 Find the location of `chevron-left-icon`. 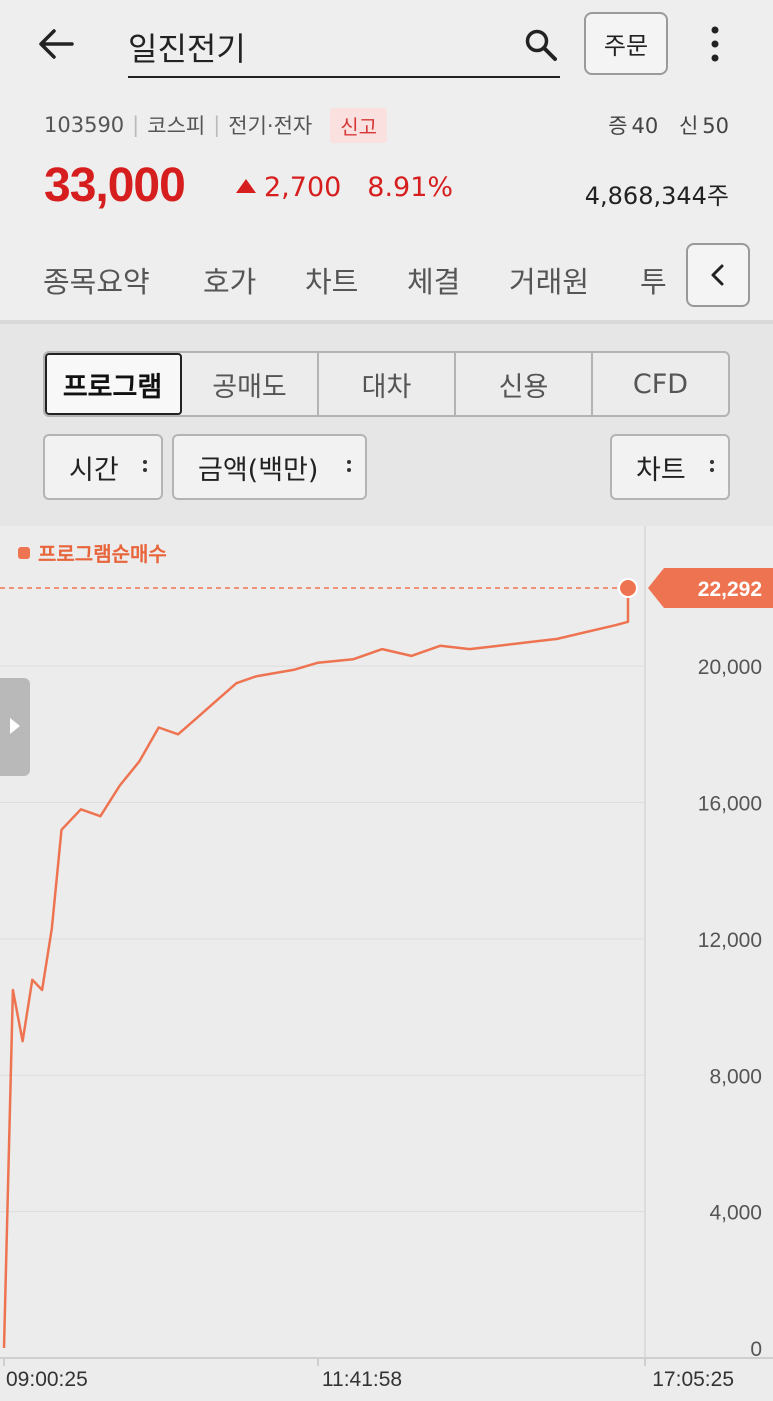

chevron-left-icon is located at coordinates (717, 275).